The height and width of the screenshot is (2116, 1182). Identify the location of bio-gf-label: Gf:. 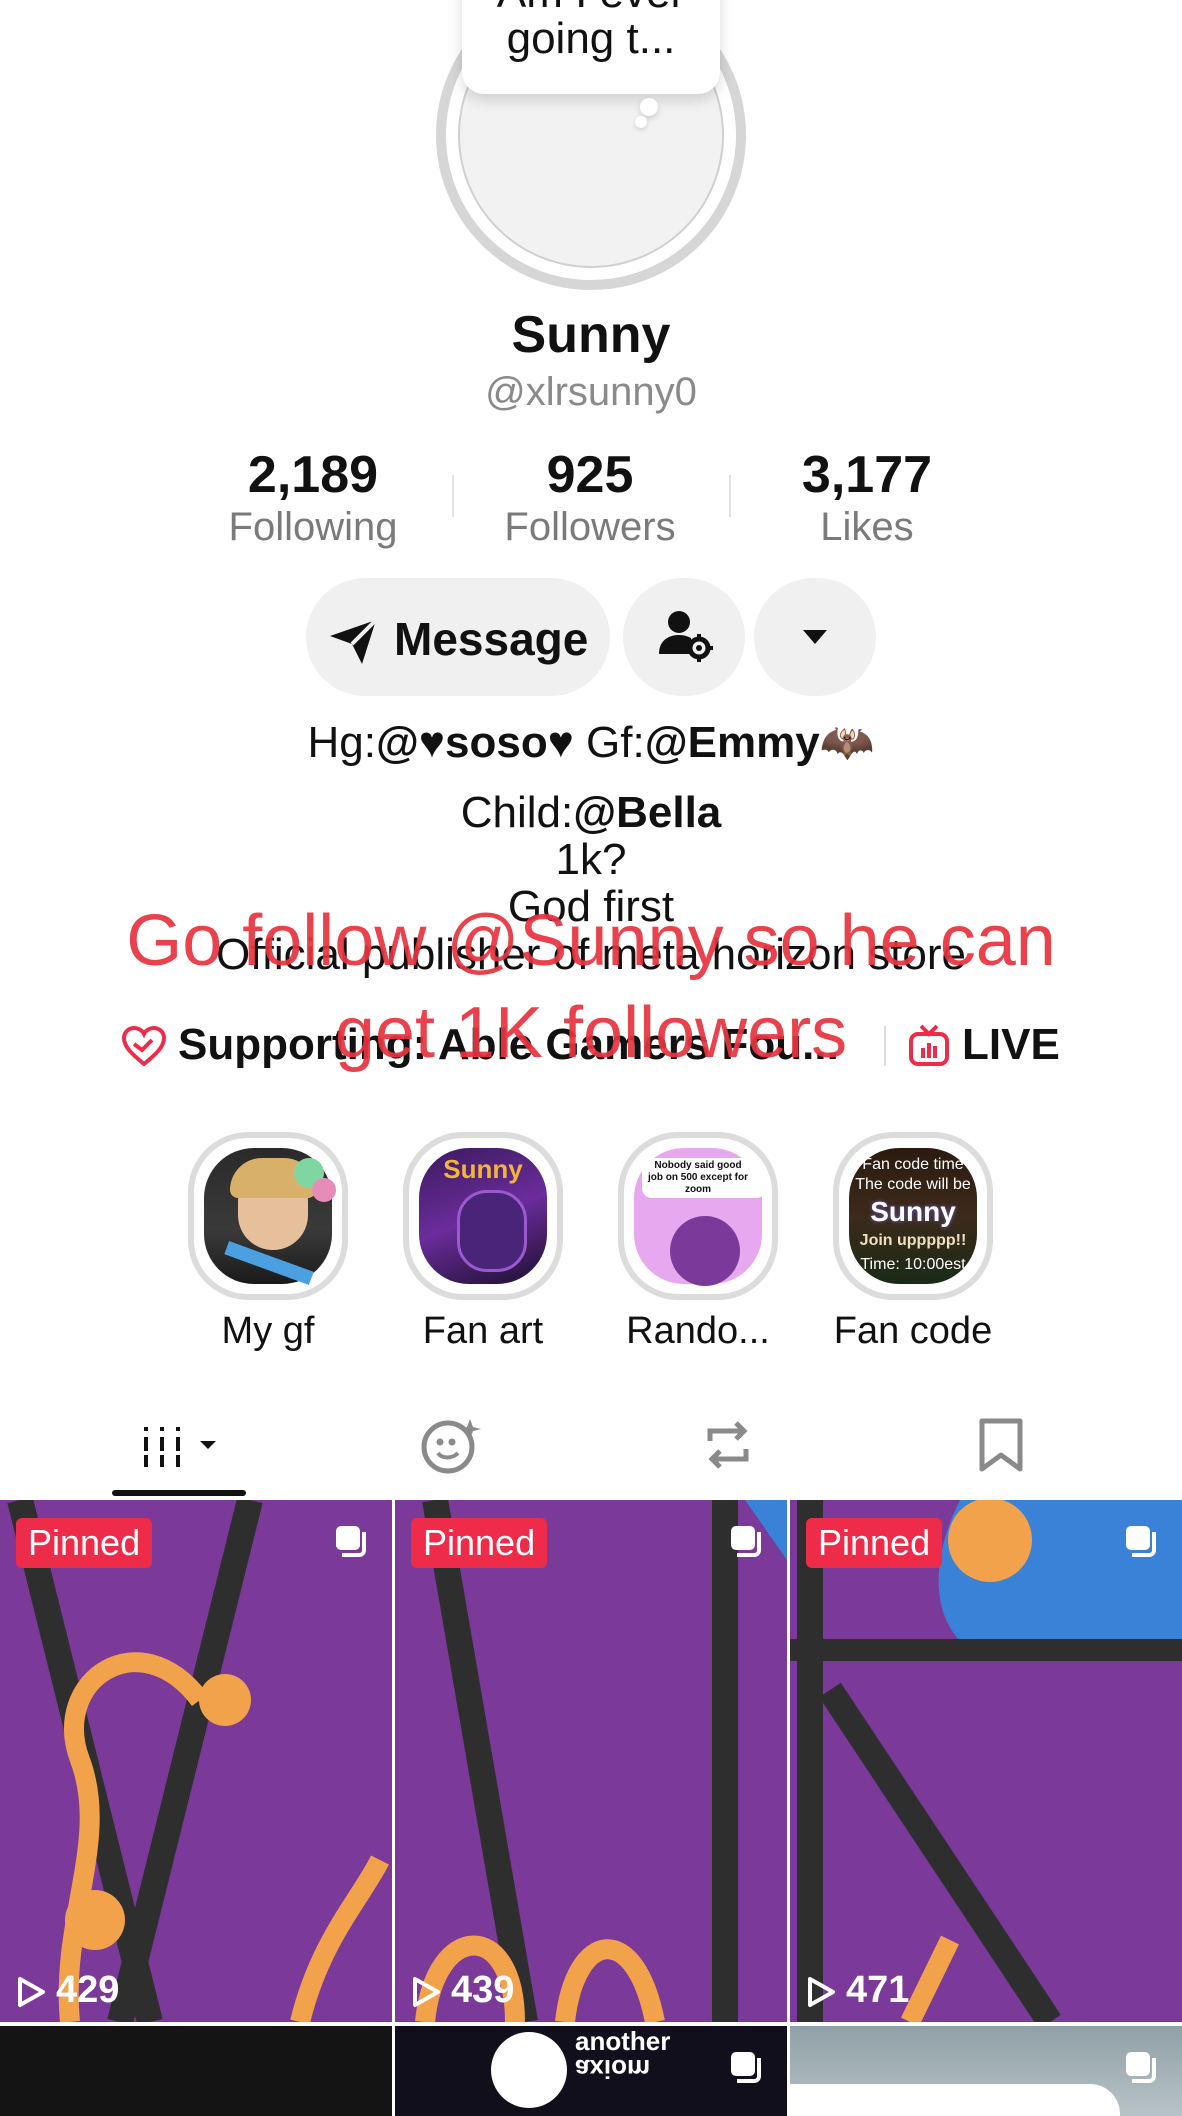
(609, 742).